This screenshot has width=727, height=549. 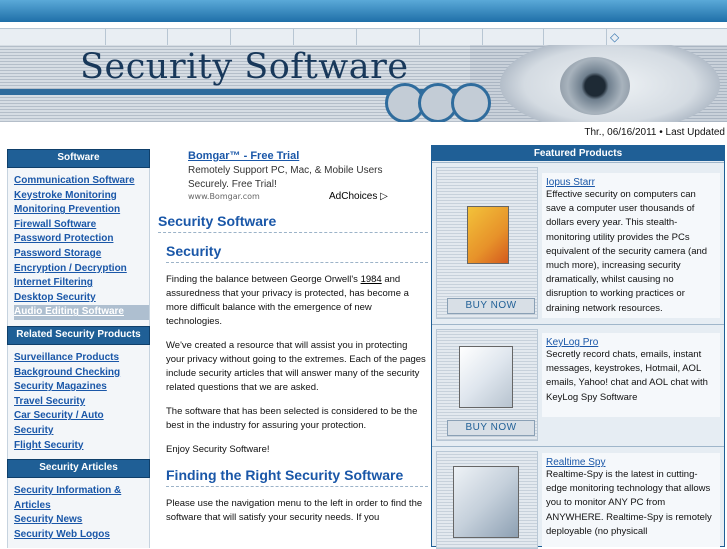 I want to click on sidebar-link-encryption: Encryption / Decryption, so click(x=81, y=269).